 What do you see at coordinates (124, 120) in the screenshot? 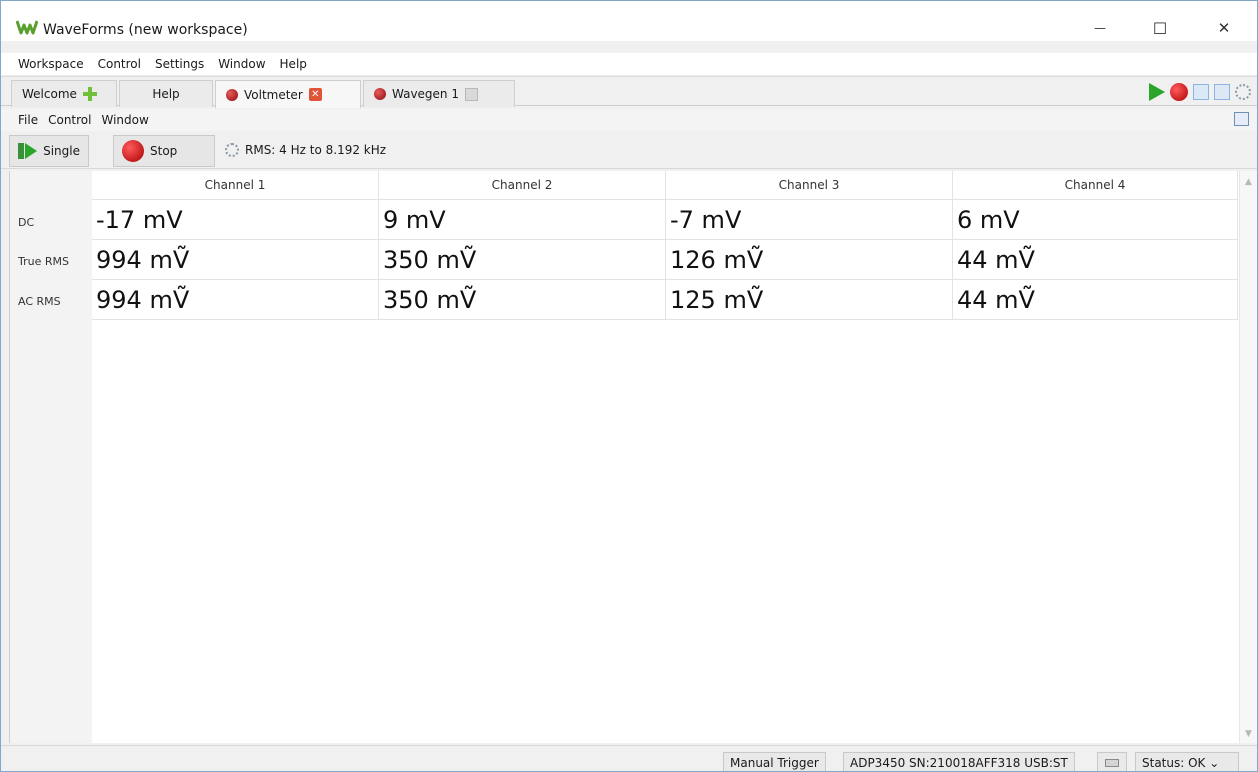
I see `menu-instrument-window: Window` at bounding box center [124, 120].